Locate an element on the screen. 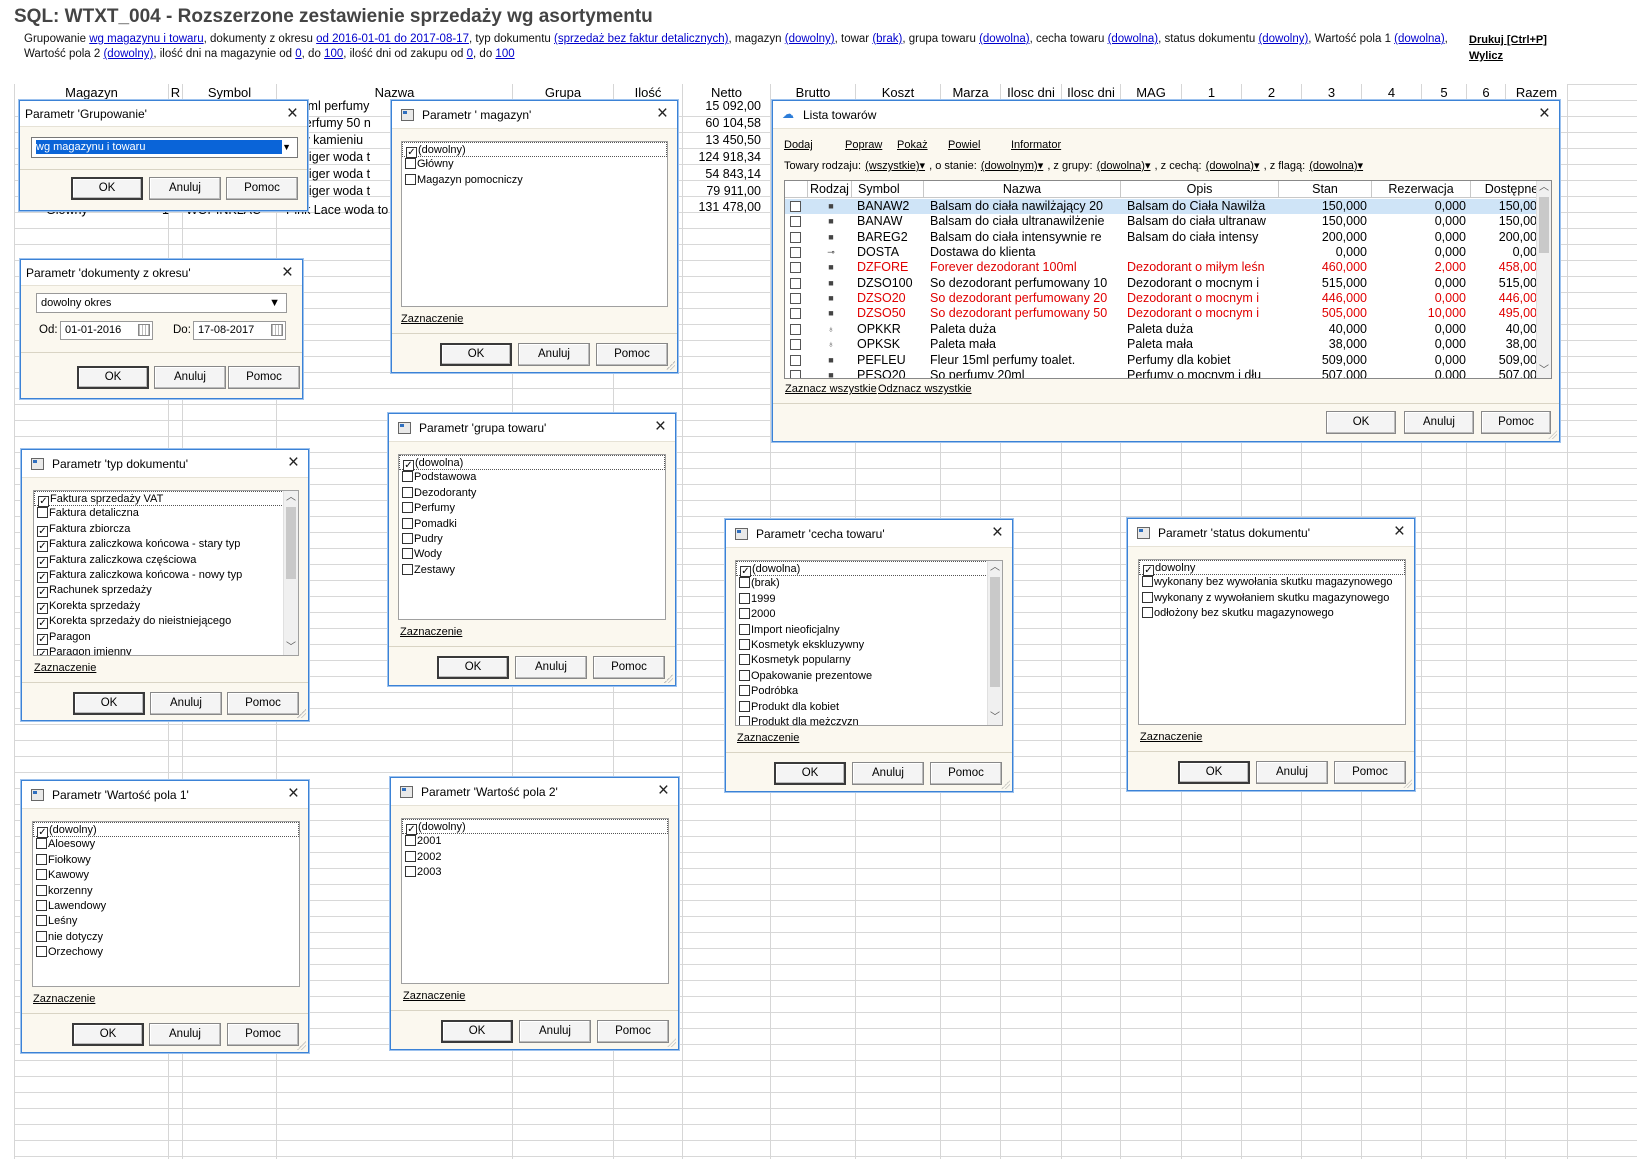 Image resolution: width=1637 pixels, height=1159 pixels. vertical-scrollbar: ︿ ﹀ is located at coordinates (994, 643).